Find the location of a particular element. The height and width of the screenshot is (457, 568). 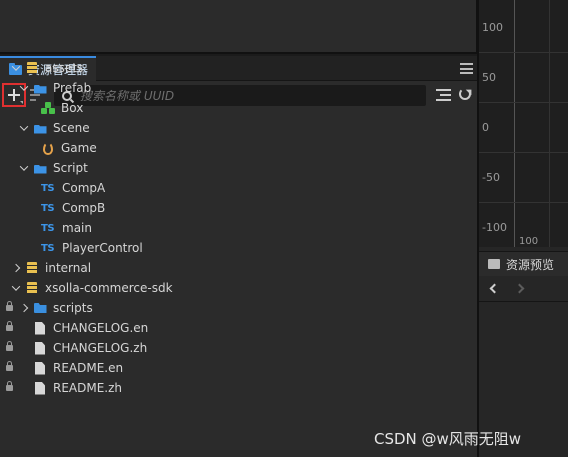

tree-item: README.zh is located at coordinates (238, 388).